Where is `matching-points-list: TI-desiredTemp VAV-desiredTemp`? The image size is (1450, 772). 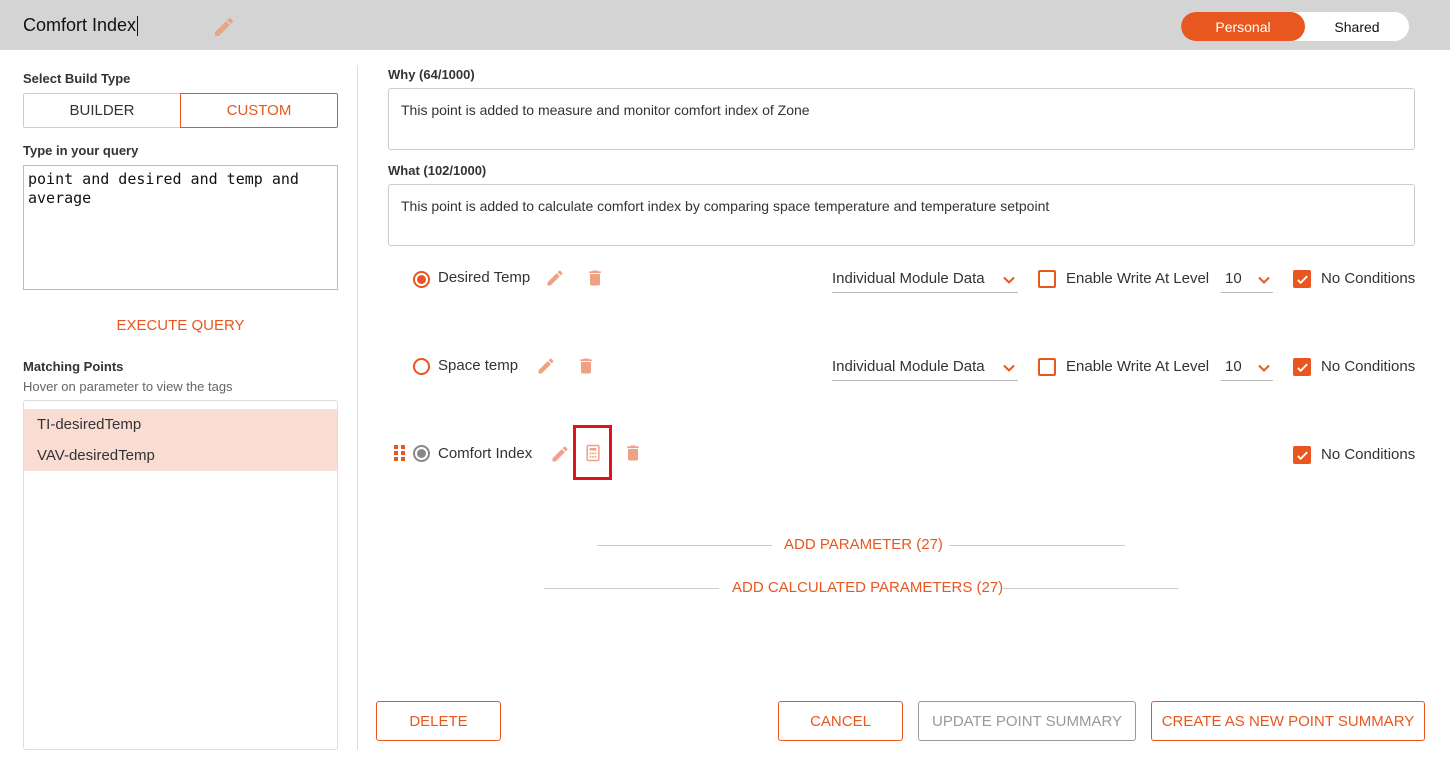 matching-points-list: TI-desiredTemp VAV-desiredTemp is located at coordinates (180, 575).